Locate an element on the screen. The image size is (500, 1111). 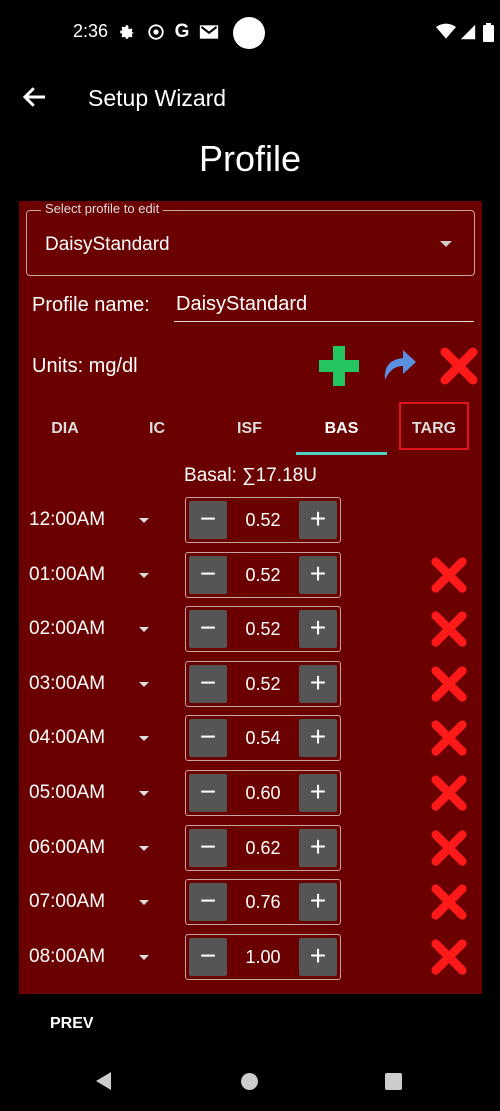
nav-recents-icon is located at coordinates (393, 1081).